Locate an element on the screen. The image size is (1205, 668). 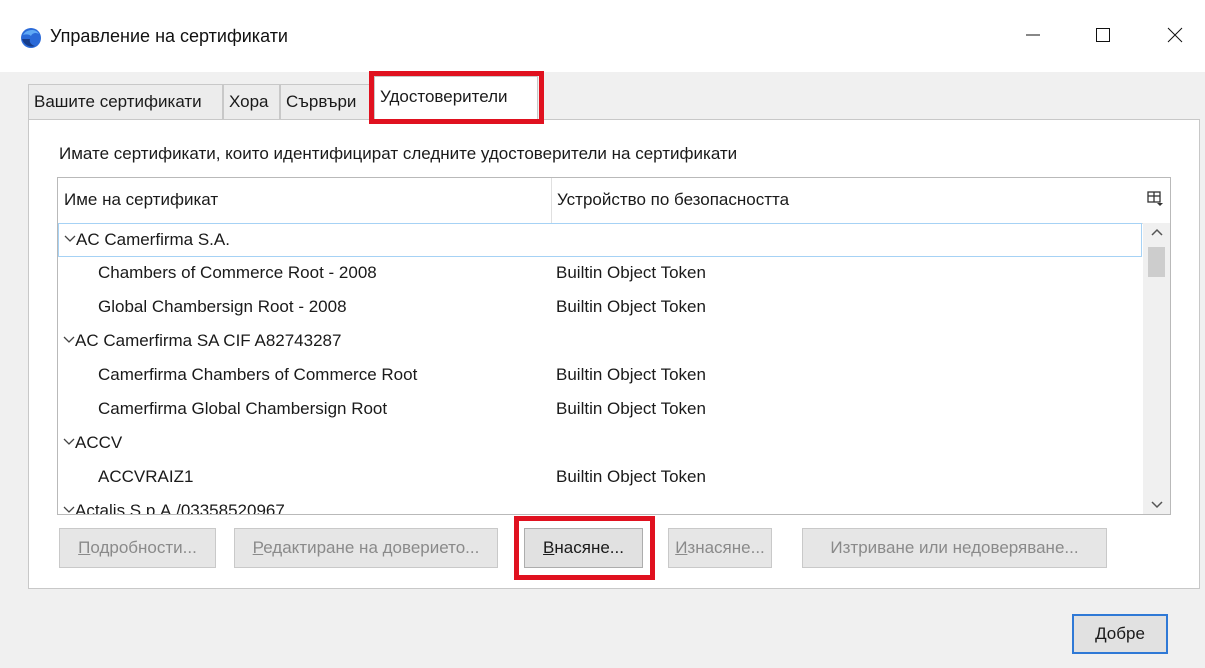
import-mnemonic: В is located at coordinates (549, 547).